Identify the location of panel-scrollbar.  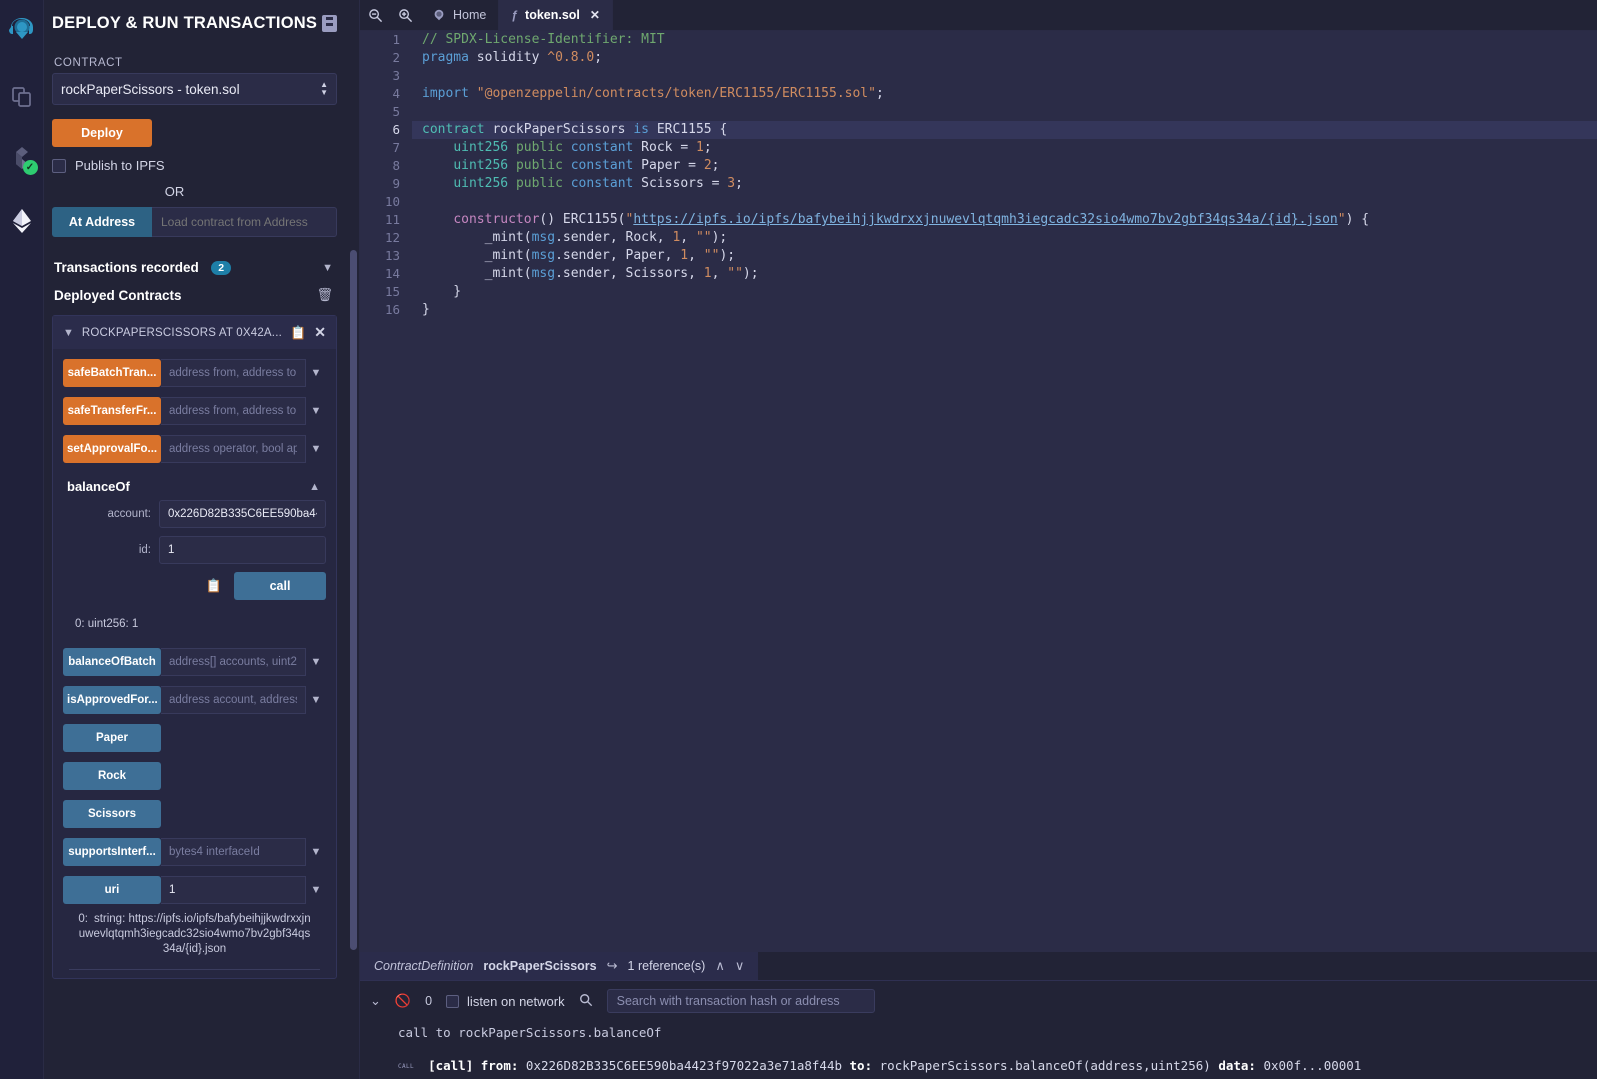
(353, 600).